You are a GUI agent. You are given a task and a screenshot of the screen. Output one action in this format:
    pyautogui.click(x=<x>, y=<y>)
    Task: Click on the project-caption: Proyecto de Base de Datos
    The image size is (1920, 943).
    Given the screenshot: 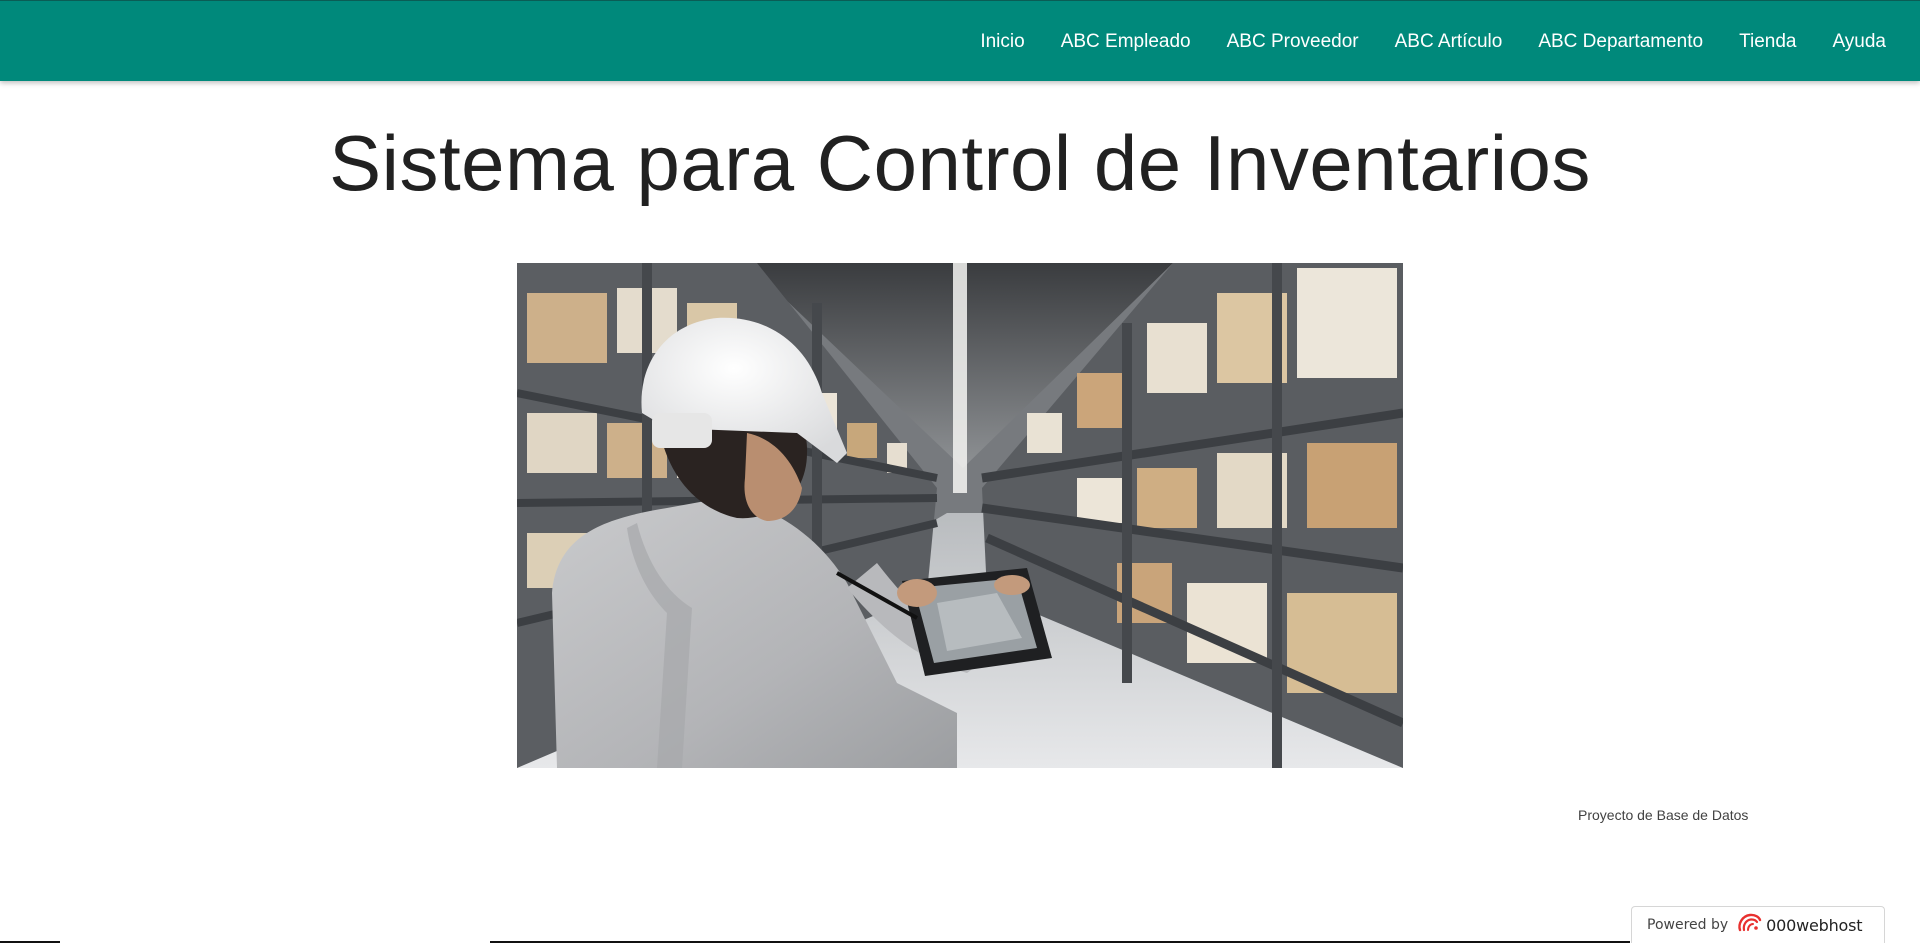 What is the action you would take?
    pyautogui.click(x=1663, y=815)
    